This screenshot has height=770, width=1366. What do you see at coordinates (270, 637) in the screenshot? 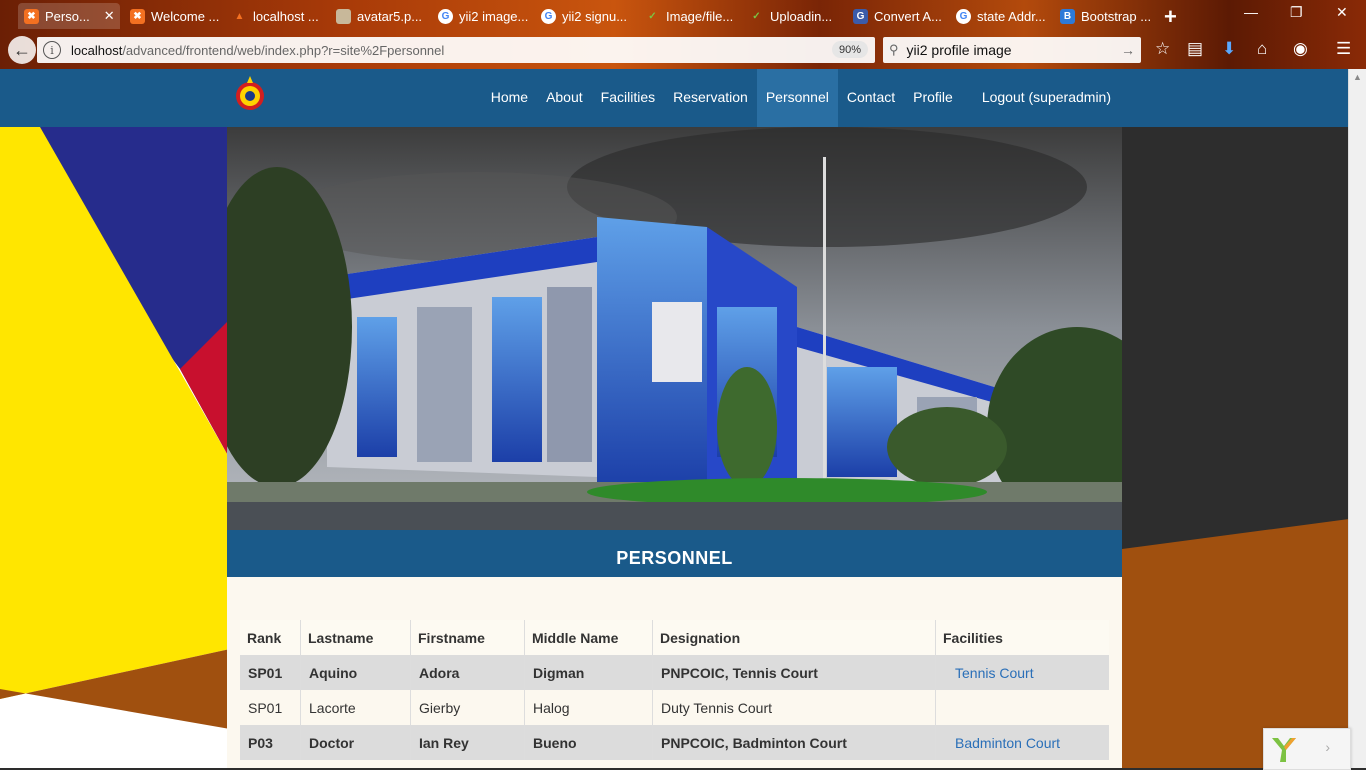
I see `column-header-rank: Rank` at bounding box center [270, 637].